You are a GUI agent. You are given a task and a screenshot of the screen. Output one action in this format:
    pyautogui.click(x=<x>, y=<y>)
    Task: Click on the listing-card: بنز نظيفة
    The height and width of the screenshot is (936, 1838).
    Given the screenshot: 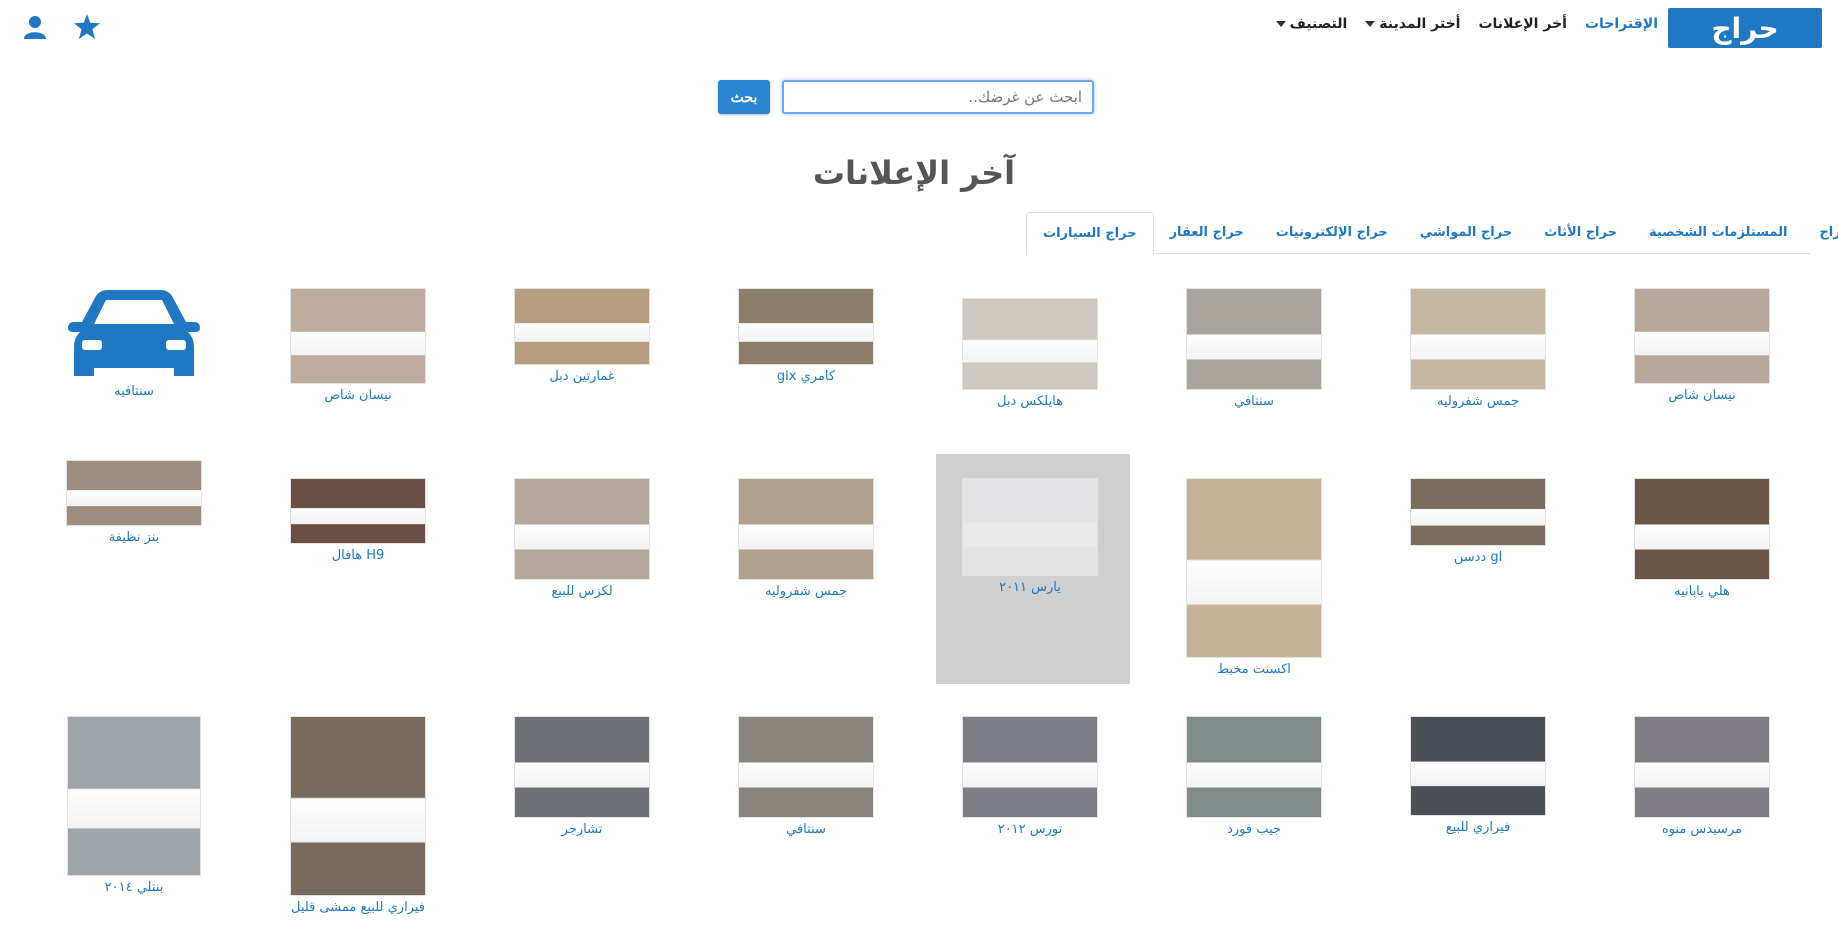 What is the action you would take?
    pyautogui.click(x=134, y=502)
    